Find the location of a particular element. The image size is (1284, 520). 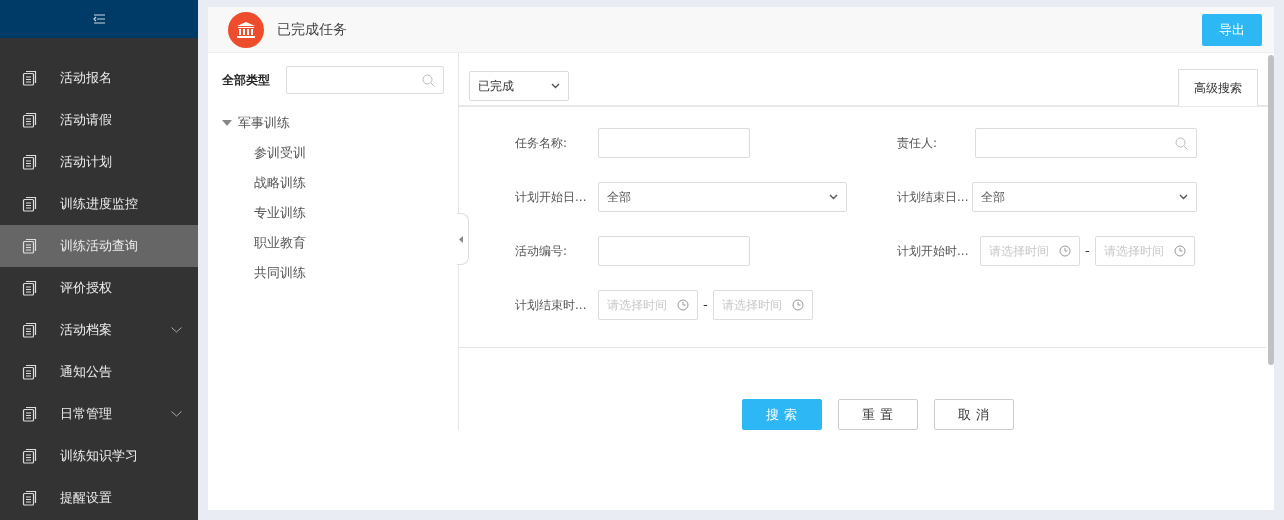

tree-node: 参训受训 is located at coordinates (280, 153).